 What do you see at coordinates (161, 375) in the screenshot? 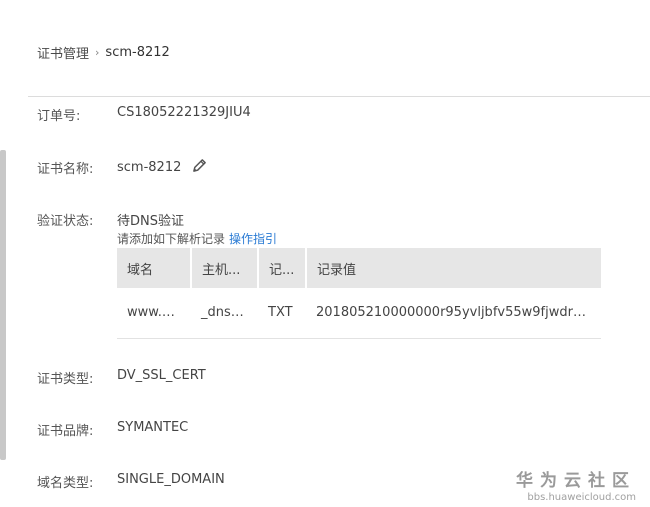
I see `cert-type-value: DV_SSL_CERT` at bounding box center [161, 375].